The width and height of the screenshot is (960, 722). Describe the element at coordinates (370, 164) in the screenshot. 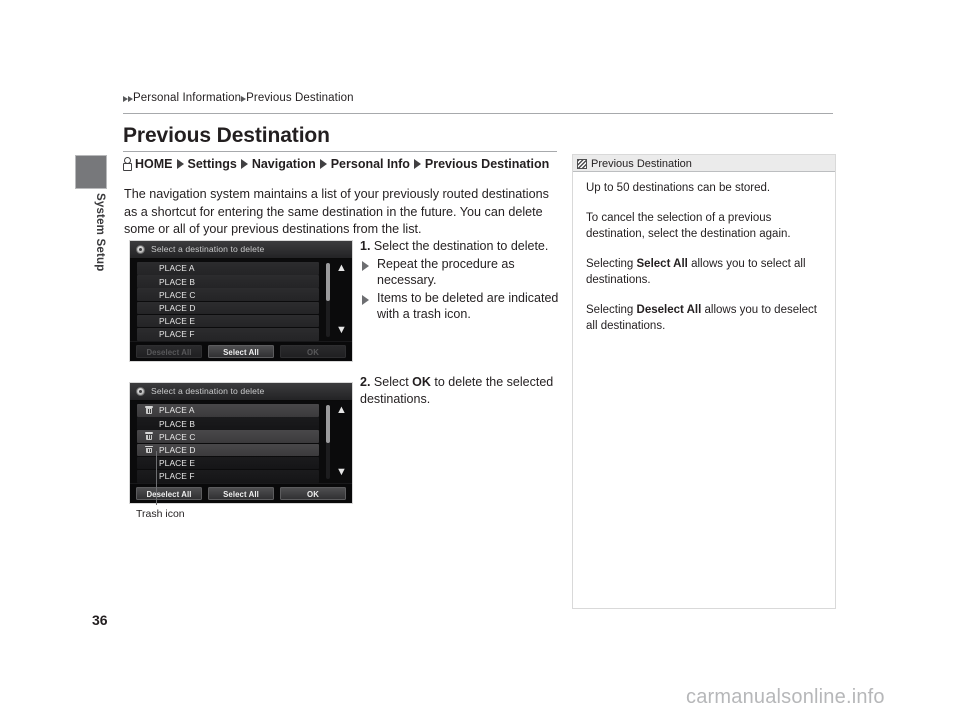

I see `menu-path-personal-info: Personal Info` at that location.